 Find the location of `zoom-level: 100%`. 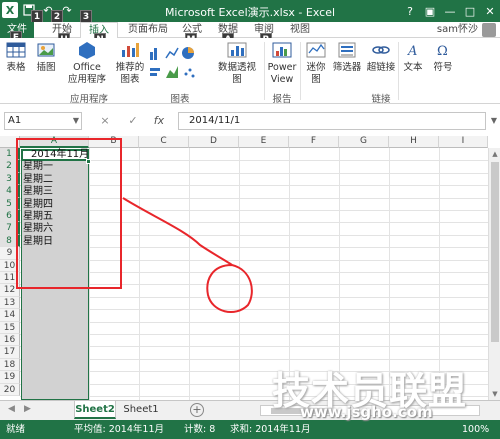

zoom-level: 100% is located at coordinates (475, 429).